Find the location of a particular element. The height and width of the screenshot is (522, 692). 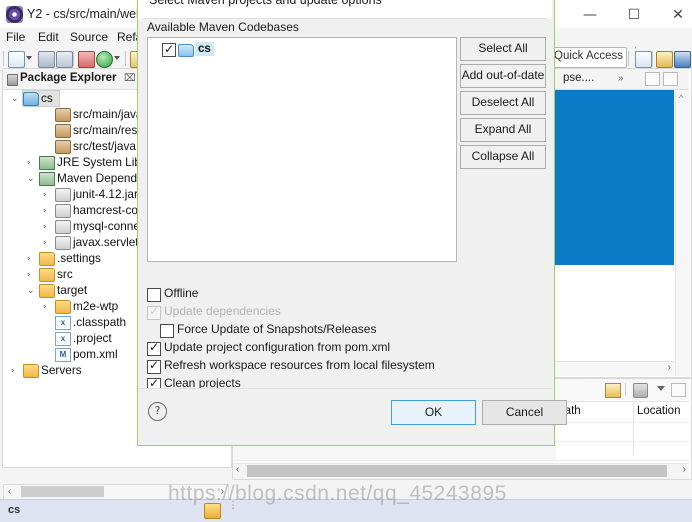

tree-item-label: src/main/java is located at coordinates (108, 114).